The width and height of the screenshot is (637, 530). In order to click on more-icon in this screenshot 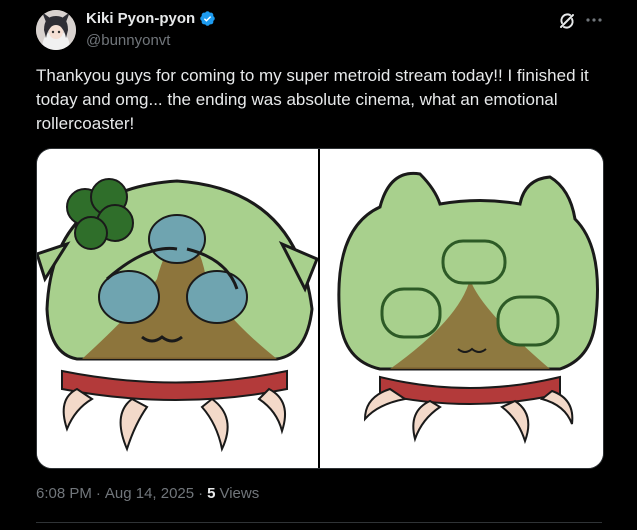, I will do `click(594, 20)`.